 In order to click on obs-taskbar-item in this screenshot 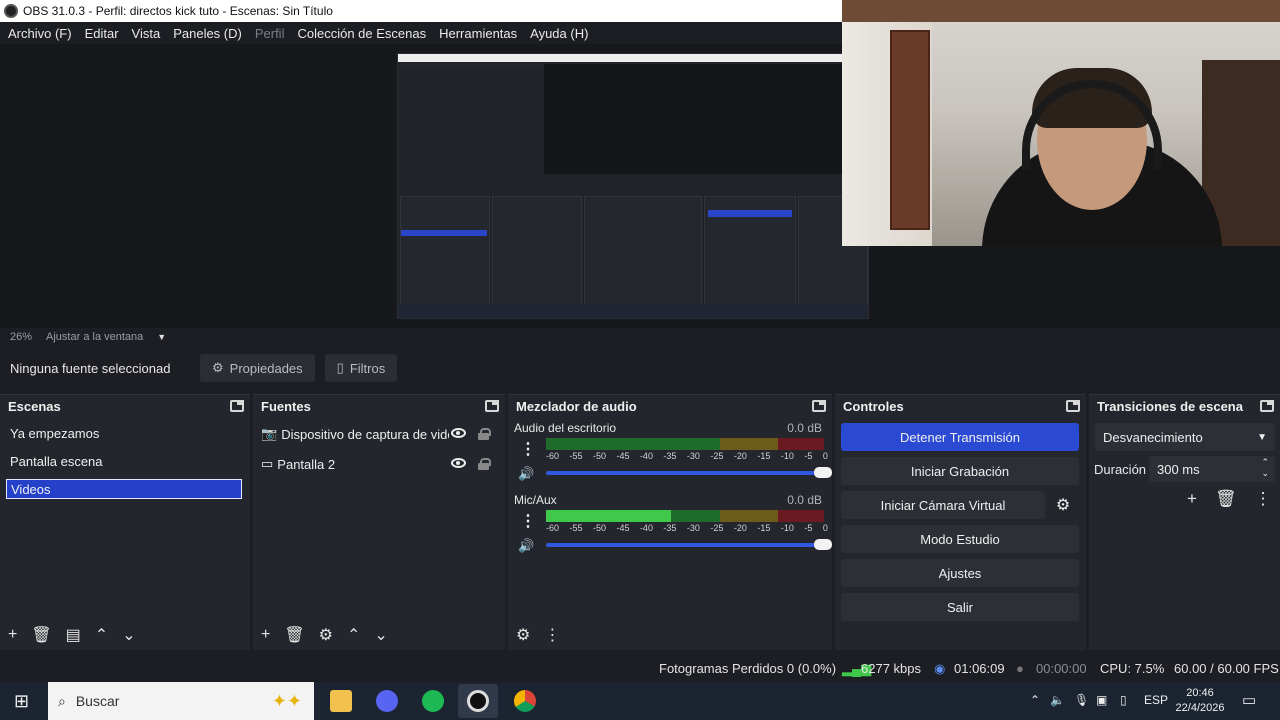, I will do `click(478, 701)`.